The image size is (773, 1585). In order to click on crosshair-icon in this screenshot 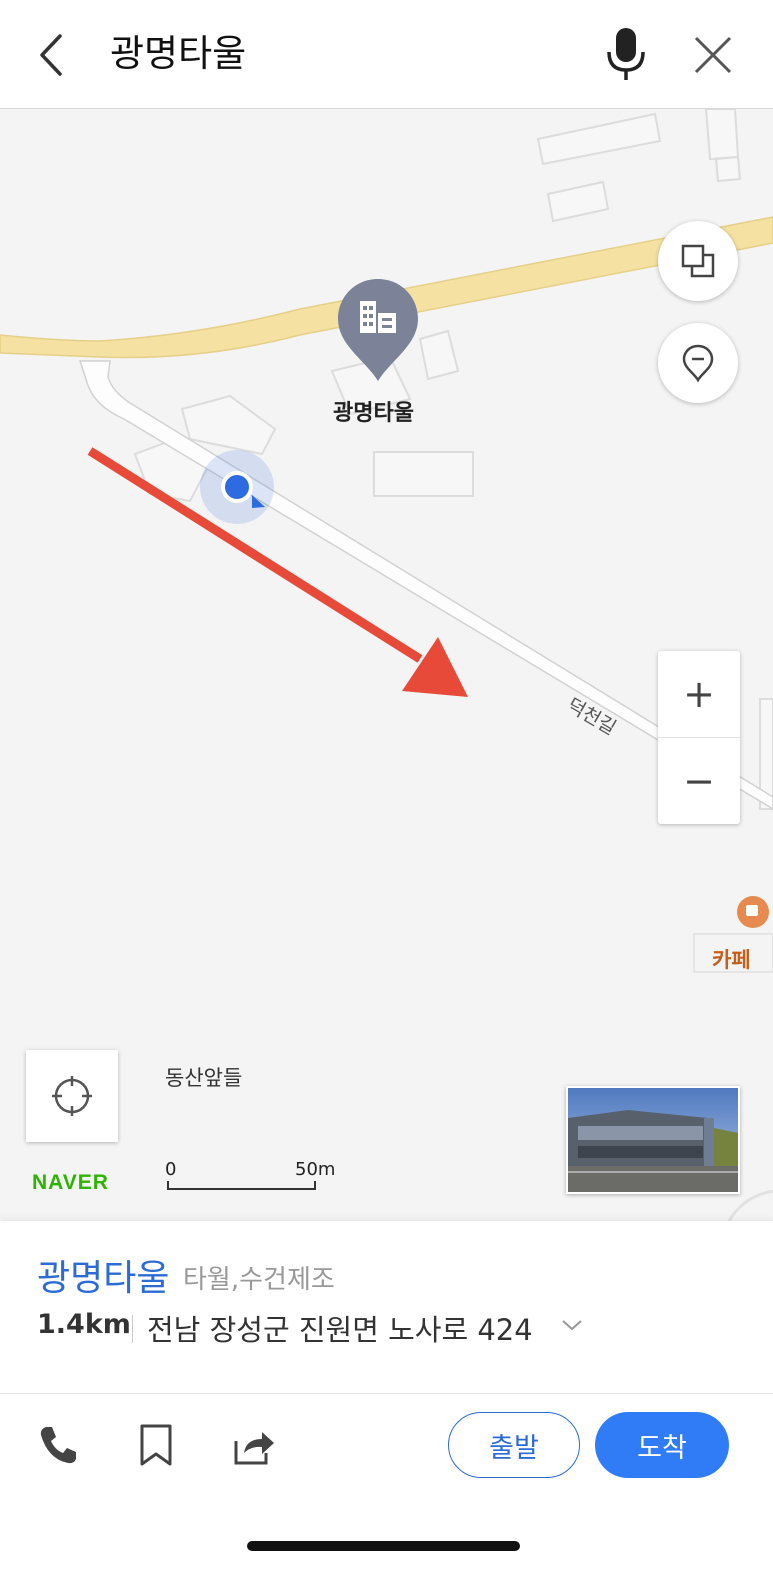, I will do `click(72, 1096)`.